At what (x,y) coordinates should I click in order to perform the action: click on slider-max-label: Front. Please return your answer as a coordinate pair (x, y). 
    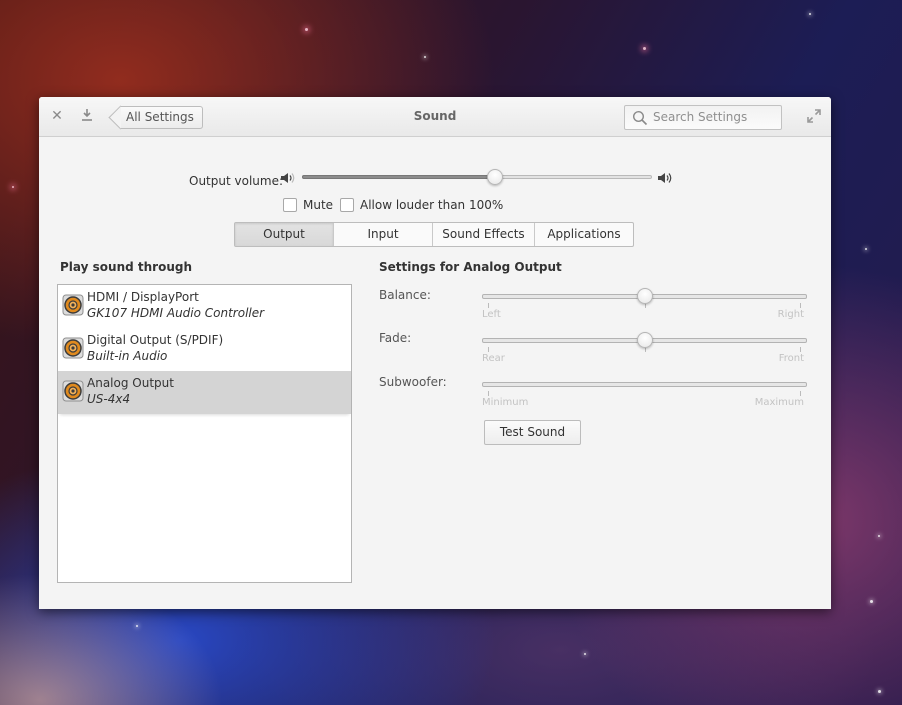
    Looking at the image, I should click on (791, 358).